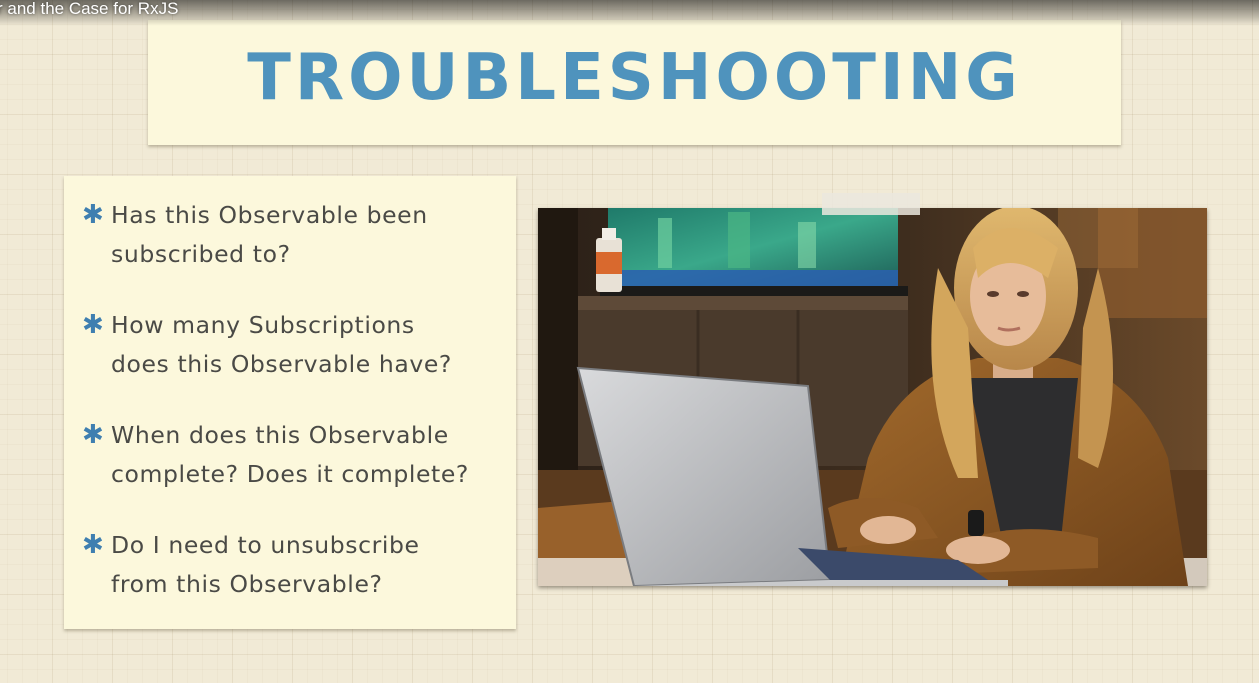 This screenshot has height=683, width=1259. I want to click on bullet-text-line: subscribed to?, so click(201, 254).